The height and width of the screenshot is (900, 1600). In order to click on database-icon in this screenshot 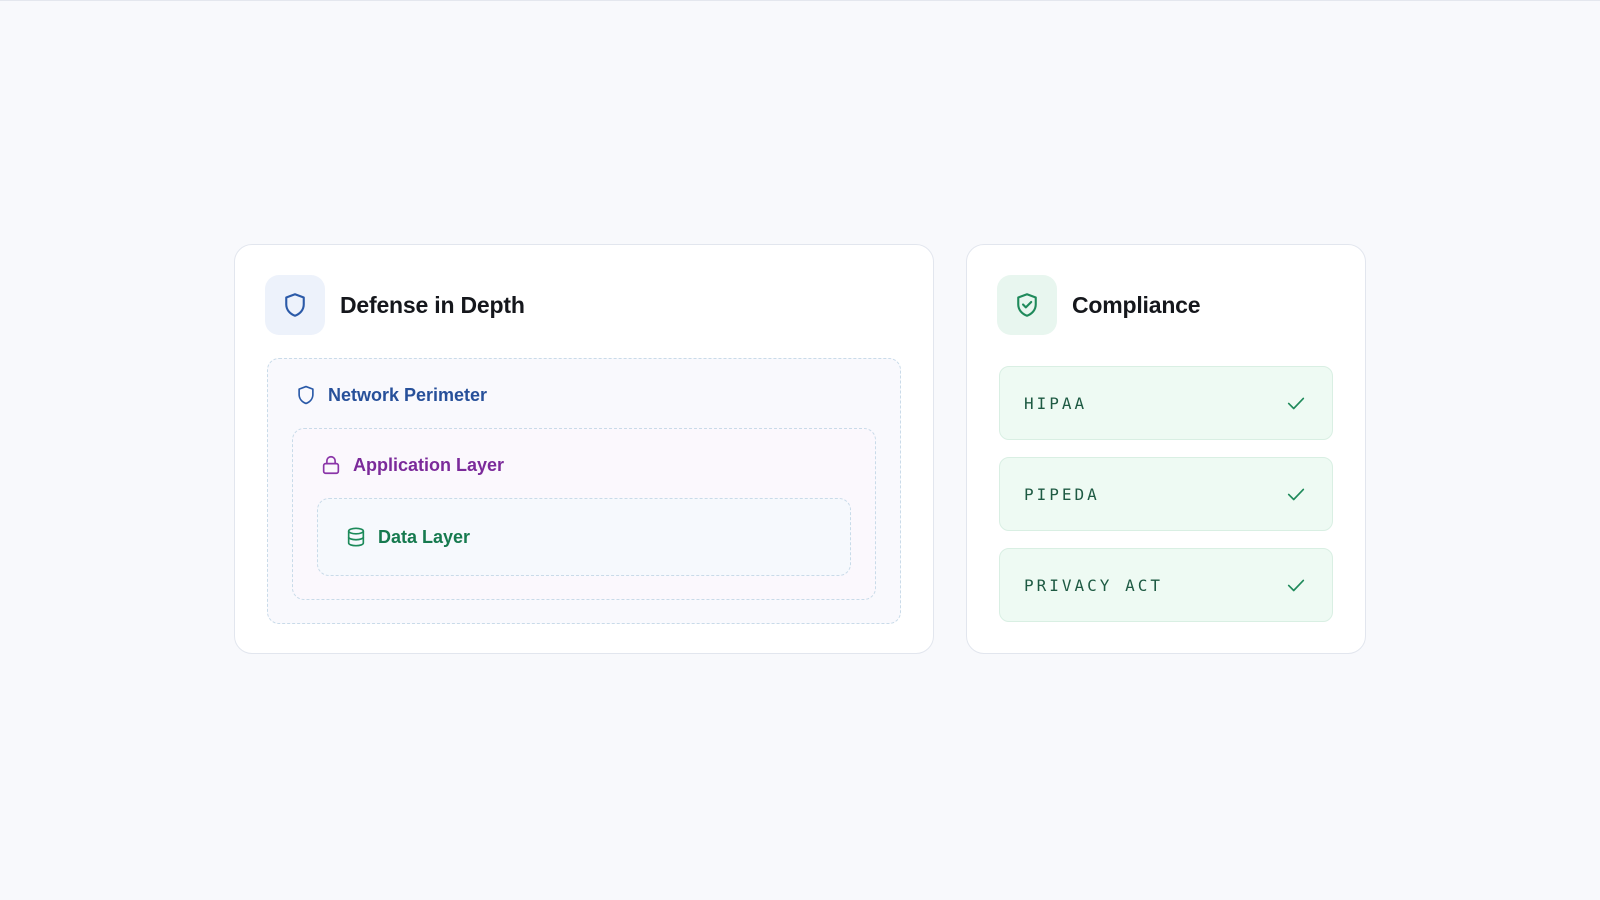, I will do `click(356, 537)`.